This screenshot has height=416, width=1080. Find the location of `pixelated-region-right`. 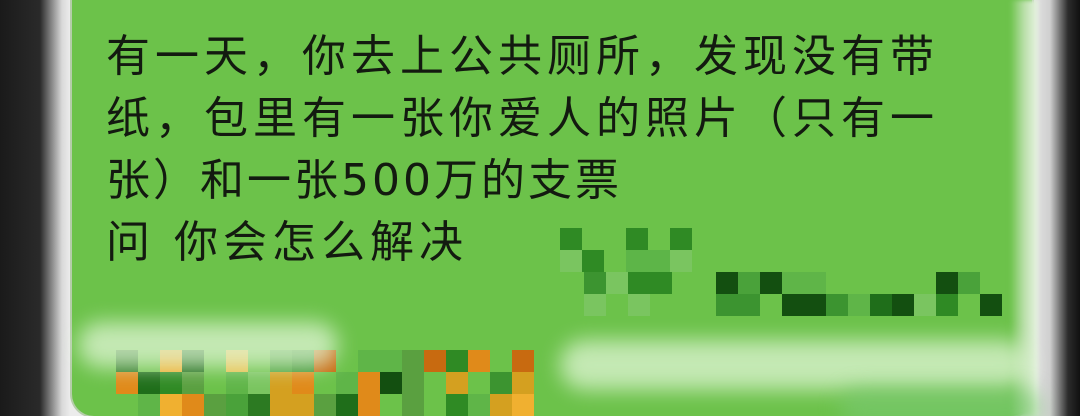

pixelated-region-right is located at coordinates (804, 294).